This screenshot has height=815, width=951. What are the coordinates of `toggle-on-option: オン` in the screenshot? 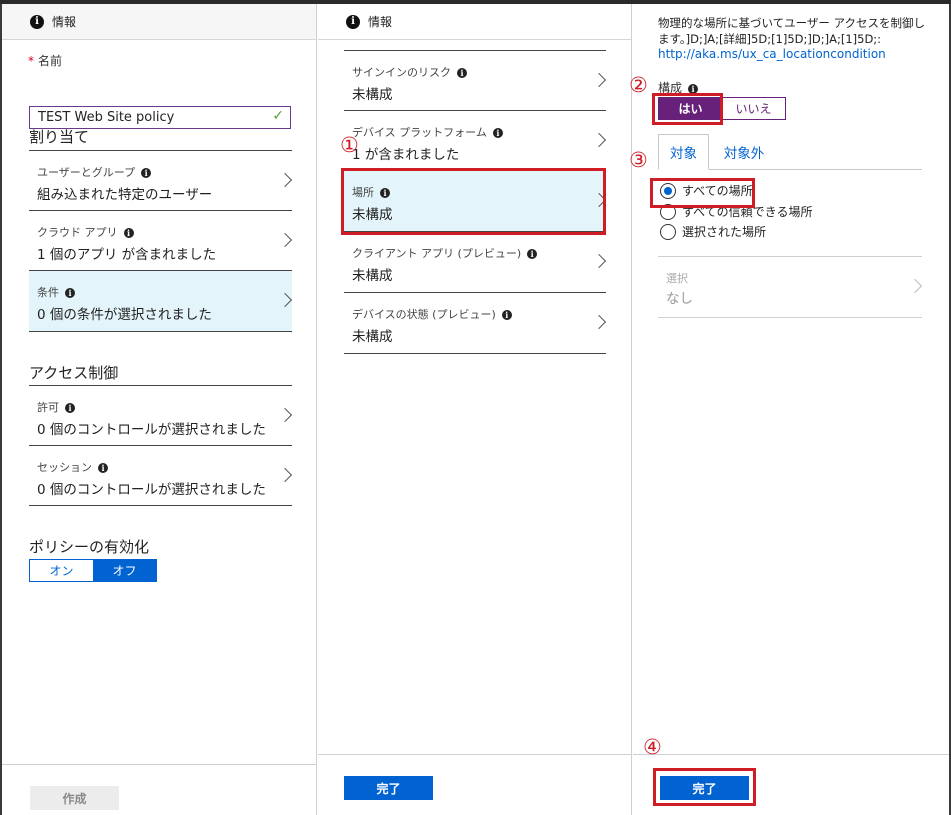 It's located at (61, 570).